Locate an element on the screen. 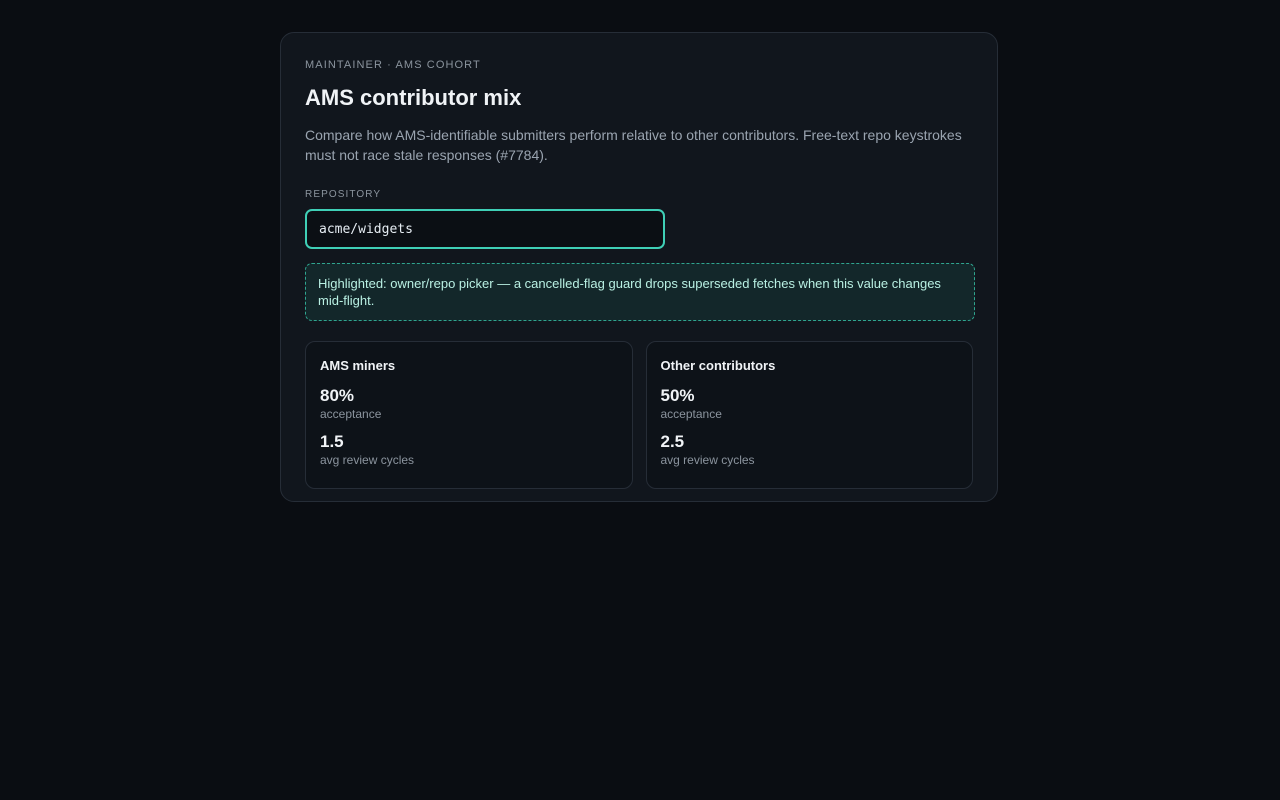 Image resolution: width=1280 pixels, height=800 pixels. page-title: AMS contributor mix is located at coordinates (413, 97).